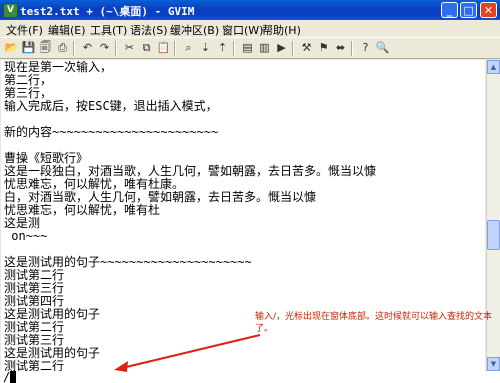  I want to click on menu-file: 文件(F), so click(24, 30).